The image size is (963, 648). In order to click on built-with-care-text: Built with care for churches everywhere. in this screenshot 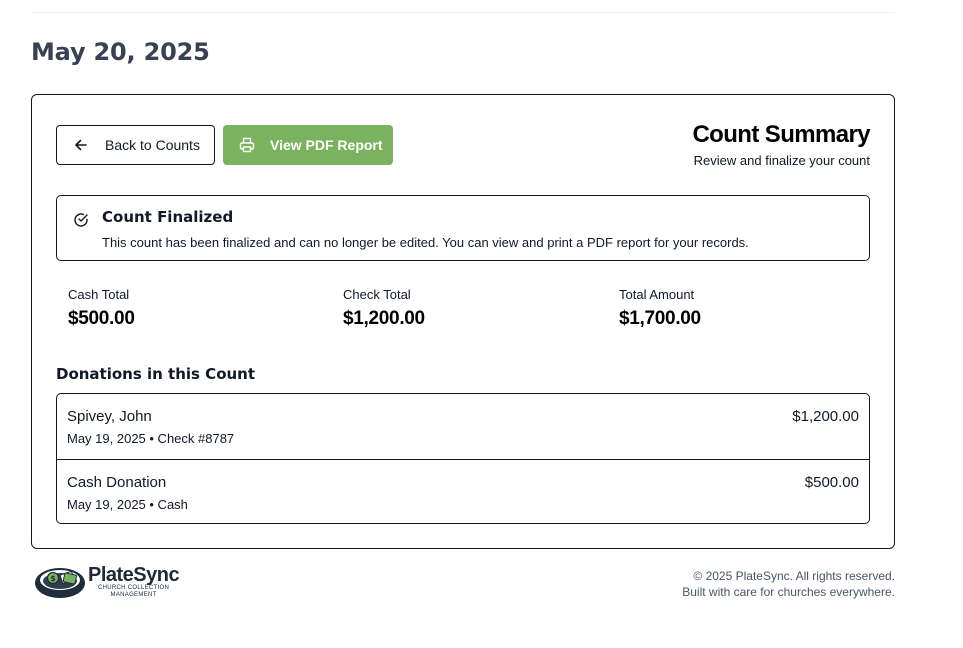, I will do `click(788, 592)`.